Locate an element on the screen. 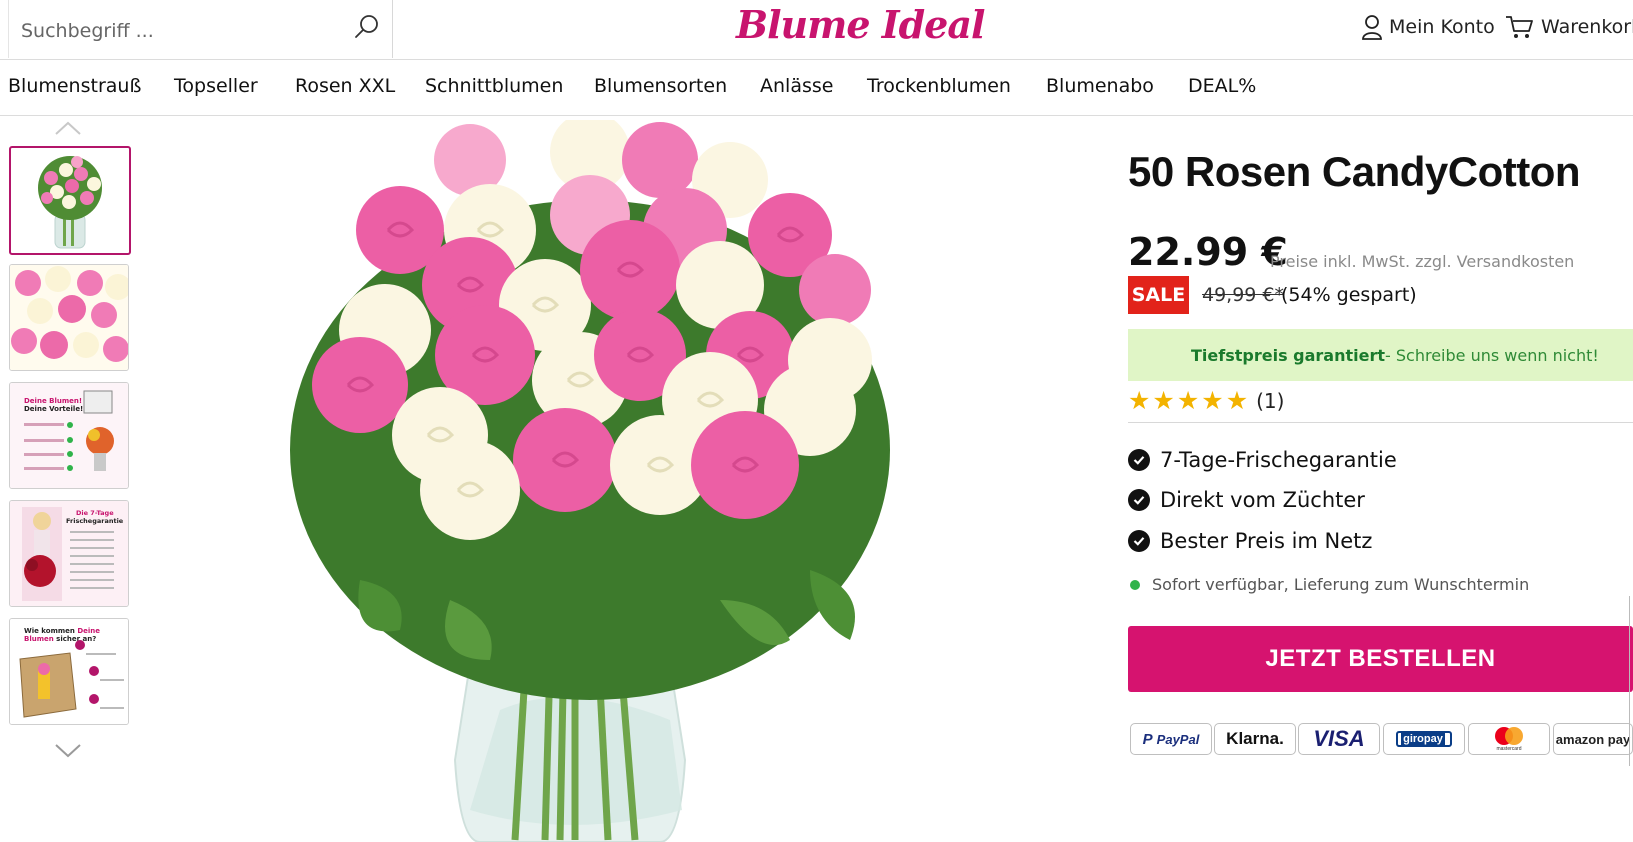 The width and height of the screenshot is (1633, 842). shipping-thumbnail: Wie kommen Deine Blumen sicher an? is located at coordinates (69, 671).